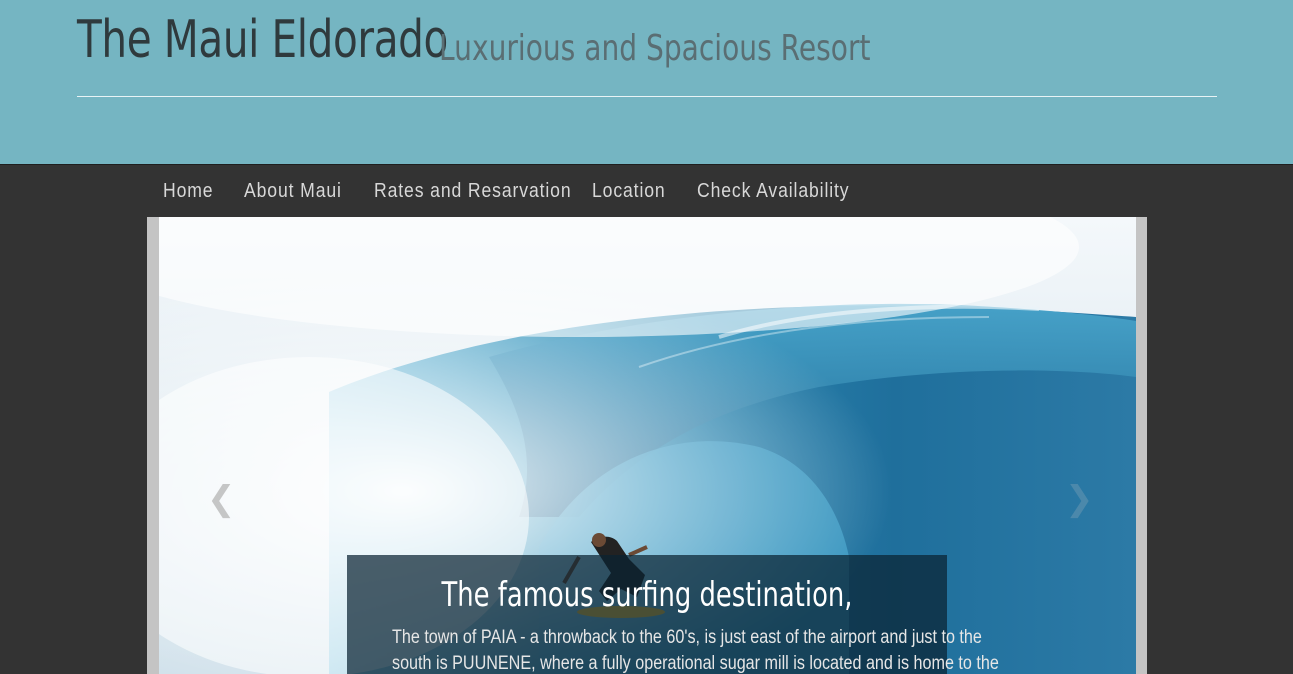 The height and width of the screenshot is (674, 1293). What do you see at coordinates (293, 191) in the screenshot?
I see `nav-item-about-maui: About Maui` at bounding box center [293, 191].